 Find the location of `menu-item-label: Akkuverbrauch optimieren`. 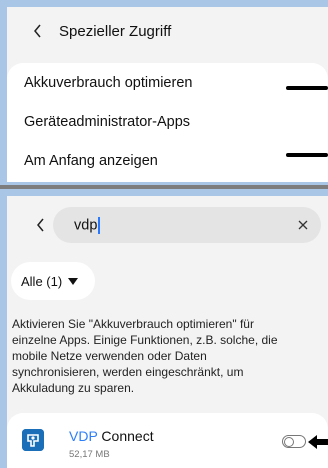

menu-item-label: Akkuverbrauch optimieren is located at coordinates (108, 82).